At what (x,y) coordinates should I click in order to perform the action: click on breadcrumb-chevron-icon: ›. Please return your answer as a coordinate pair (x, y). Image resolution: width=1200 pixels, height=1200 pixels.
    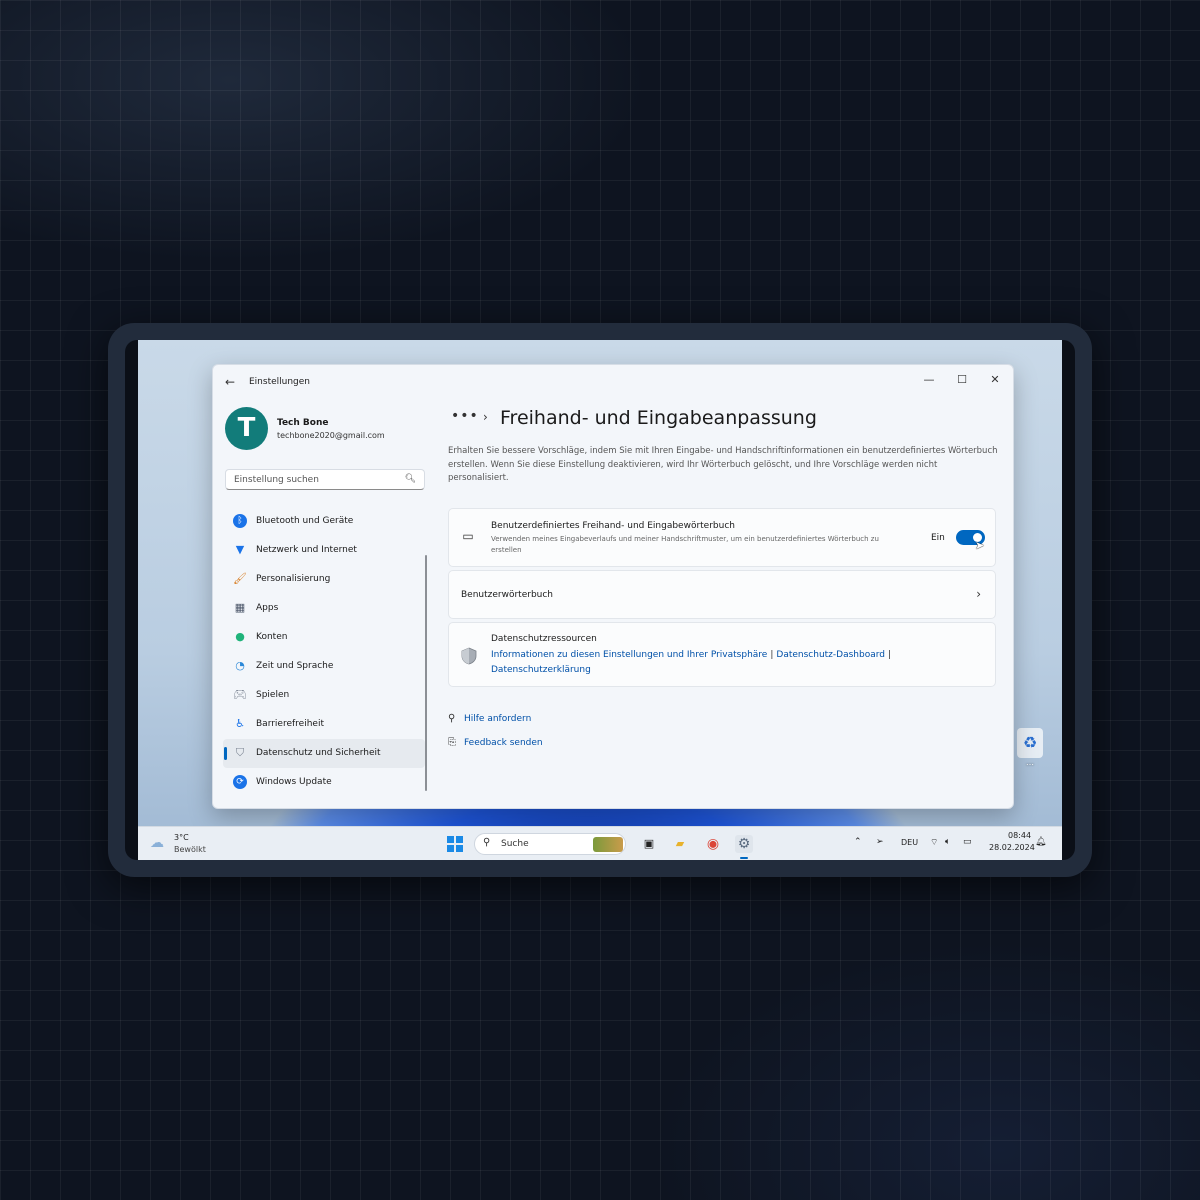
    Looking at the image, I should click on (485, 417).